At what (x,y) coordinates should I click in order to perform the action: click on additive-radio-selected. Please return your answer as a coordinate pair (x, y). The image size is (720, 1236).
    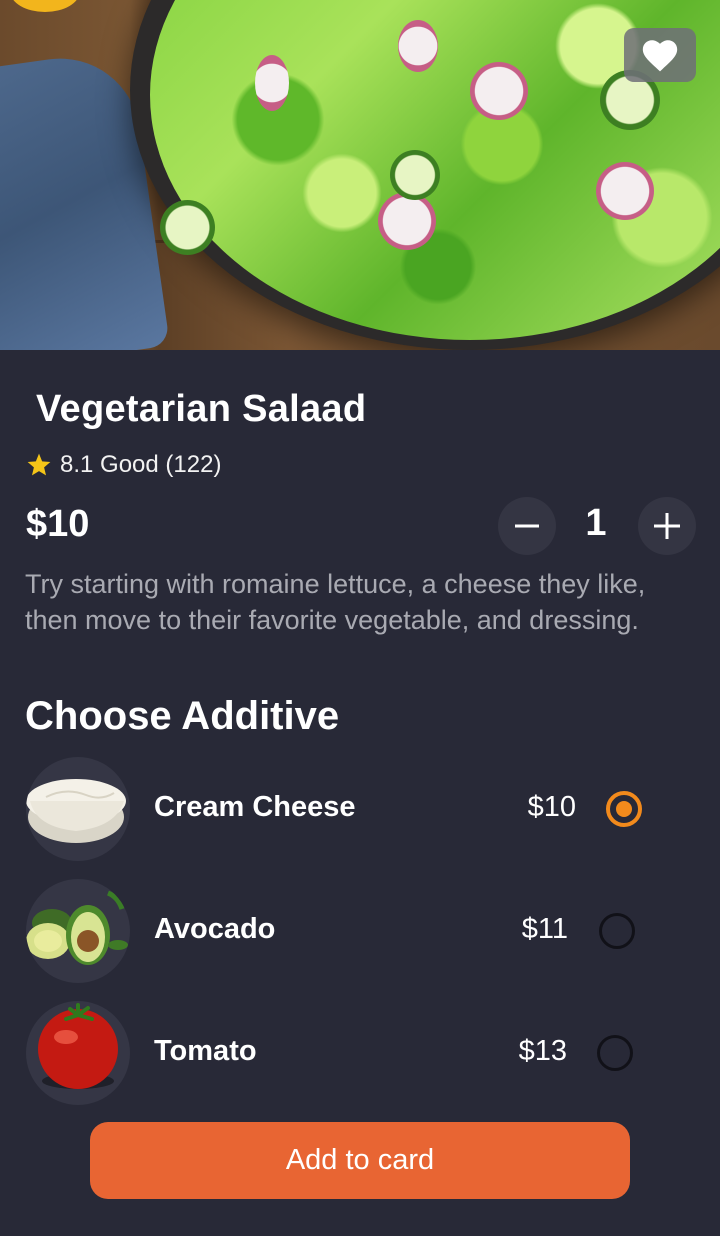
    Looking at the image, I should click on (624, 809).